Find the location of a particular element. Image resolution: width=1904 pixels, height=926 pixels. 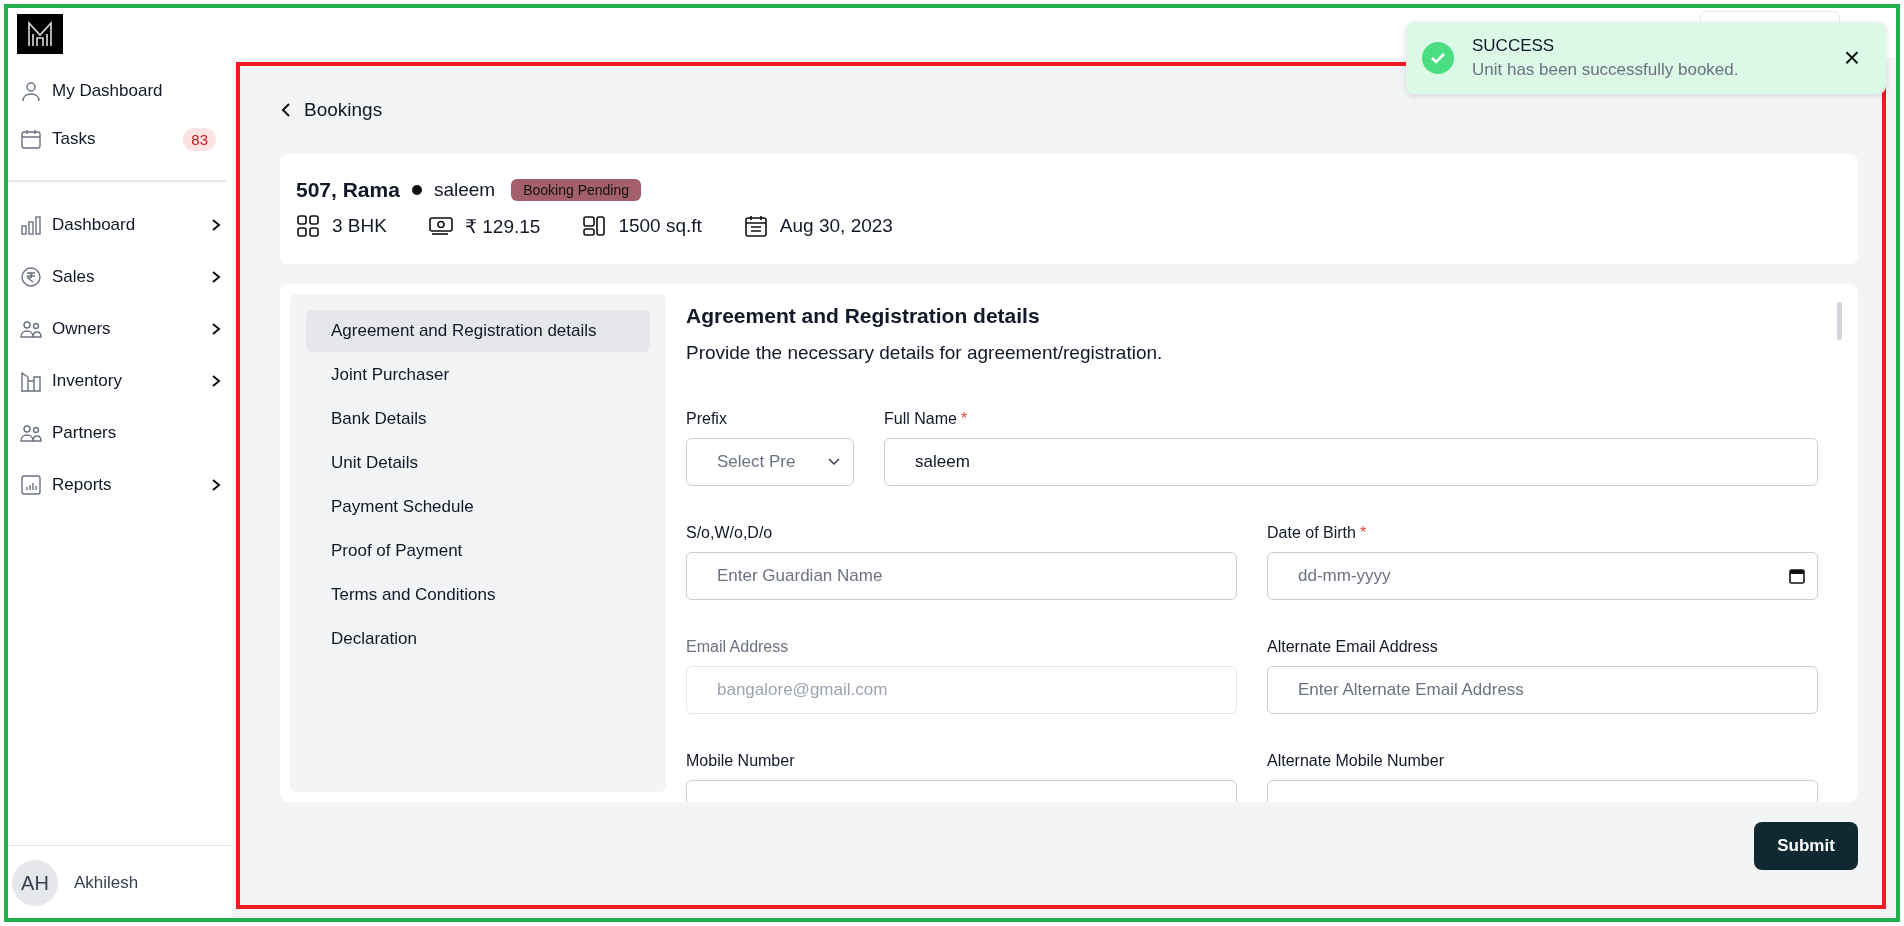

unit-title: 507, Rama is located at coordinates (348, 190).